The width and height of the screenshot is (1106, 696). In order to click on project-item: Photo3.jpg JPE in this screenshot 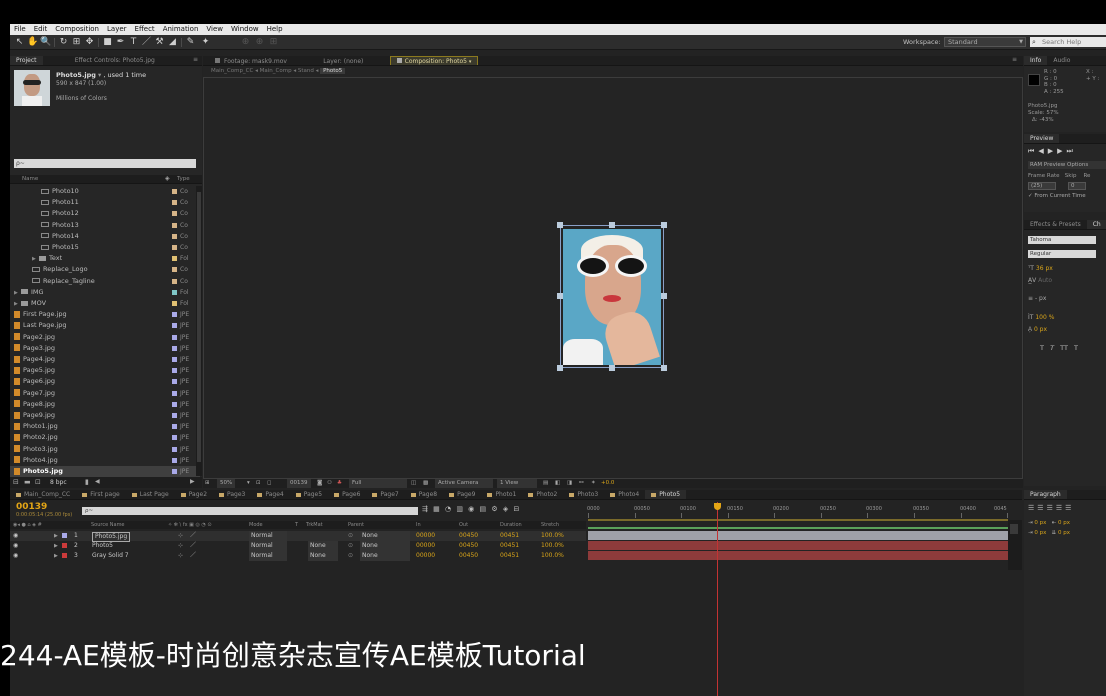, I will do `click(105, 449)`.